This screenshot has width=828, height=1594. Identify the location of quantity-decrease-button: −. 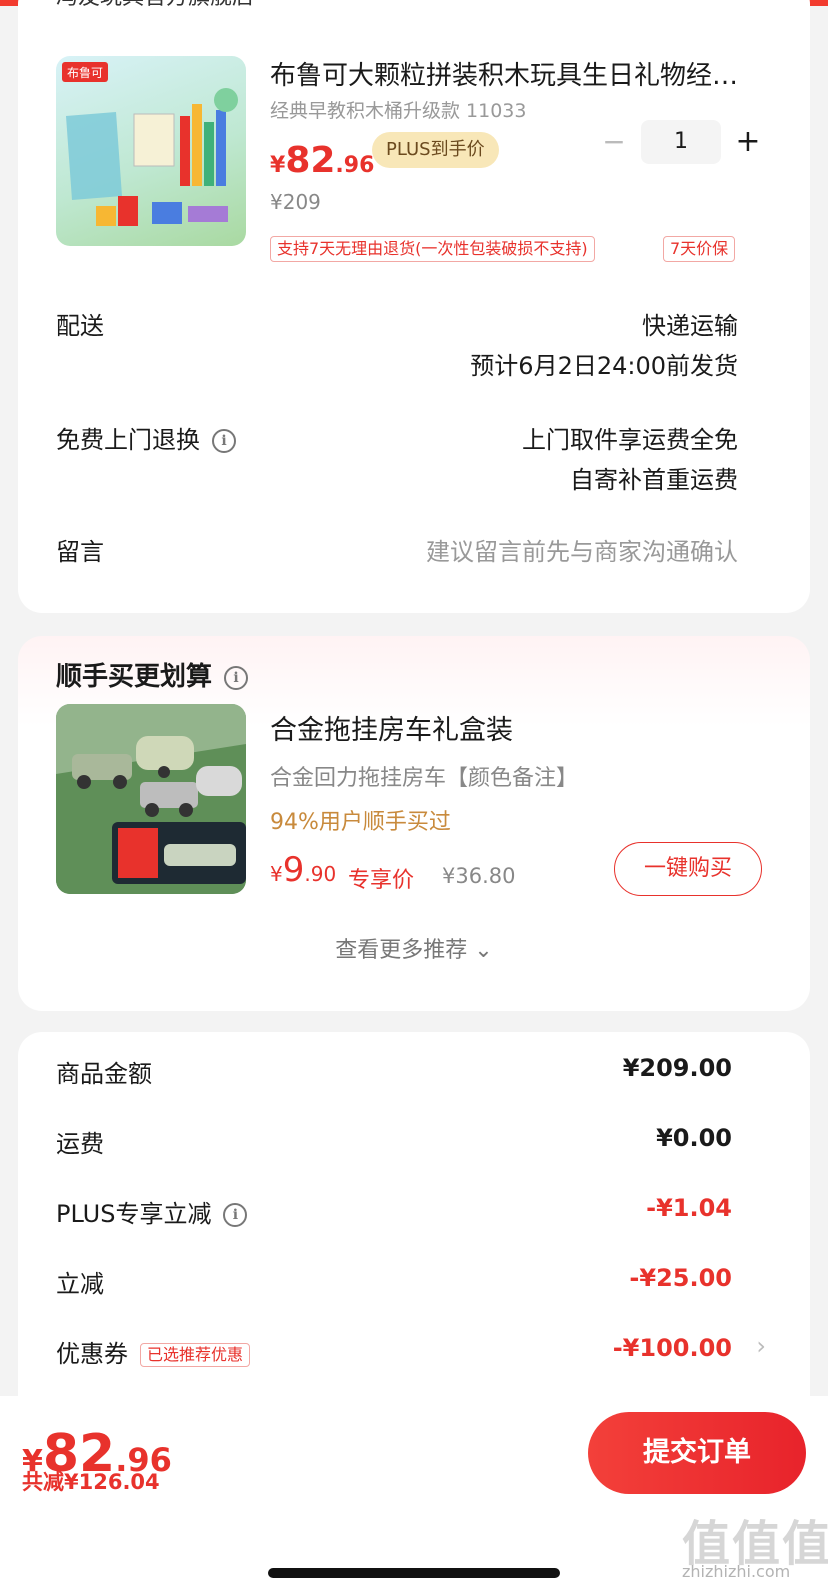
(614, 142).